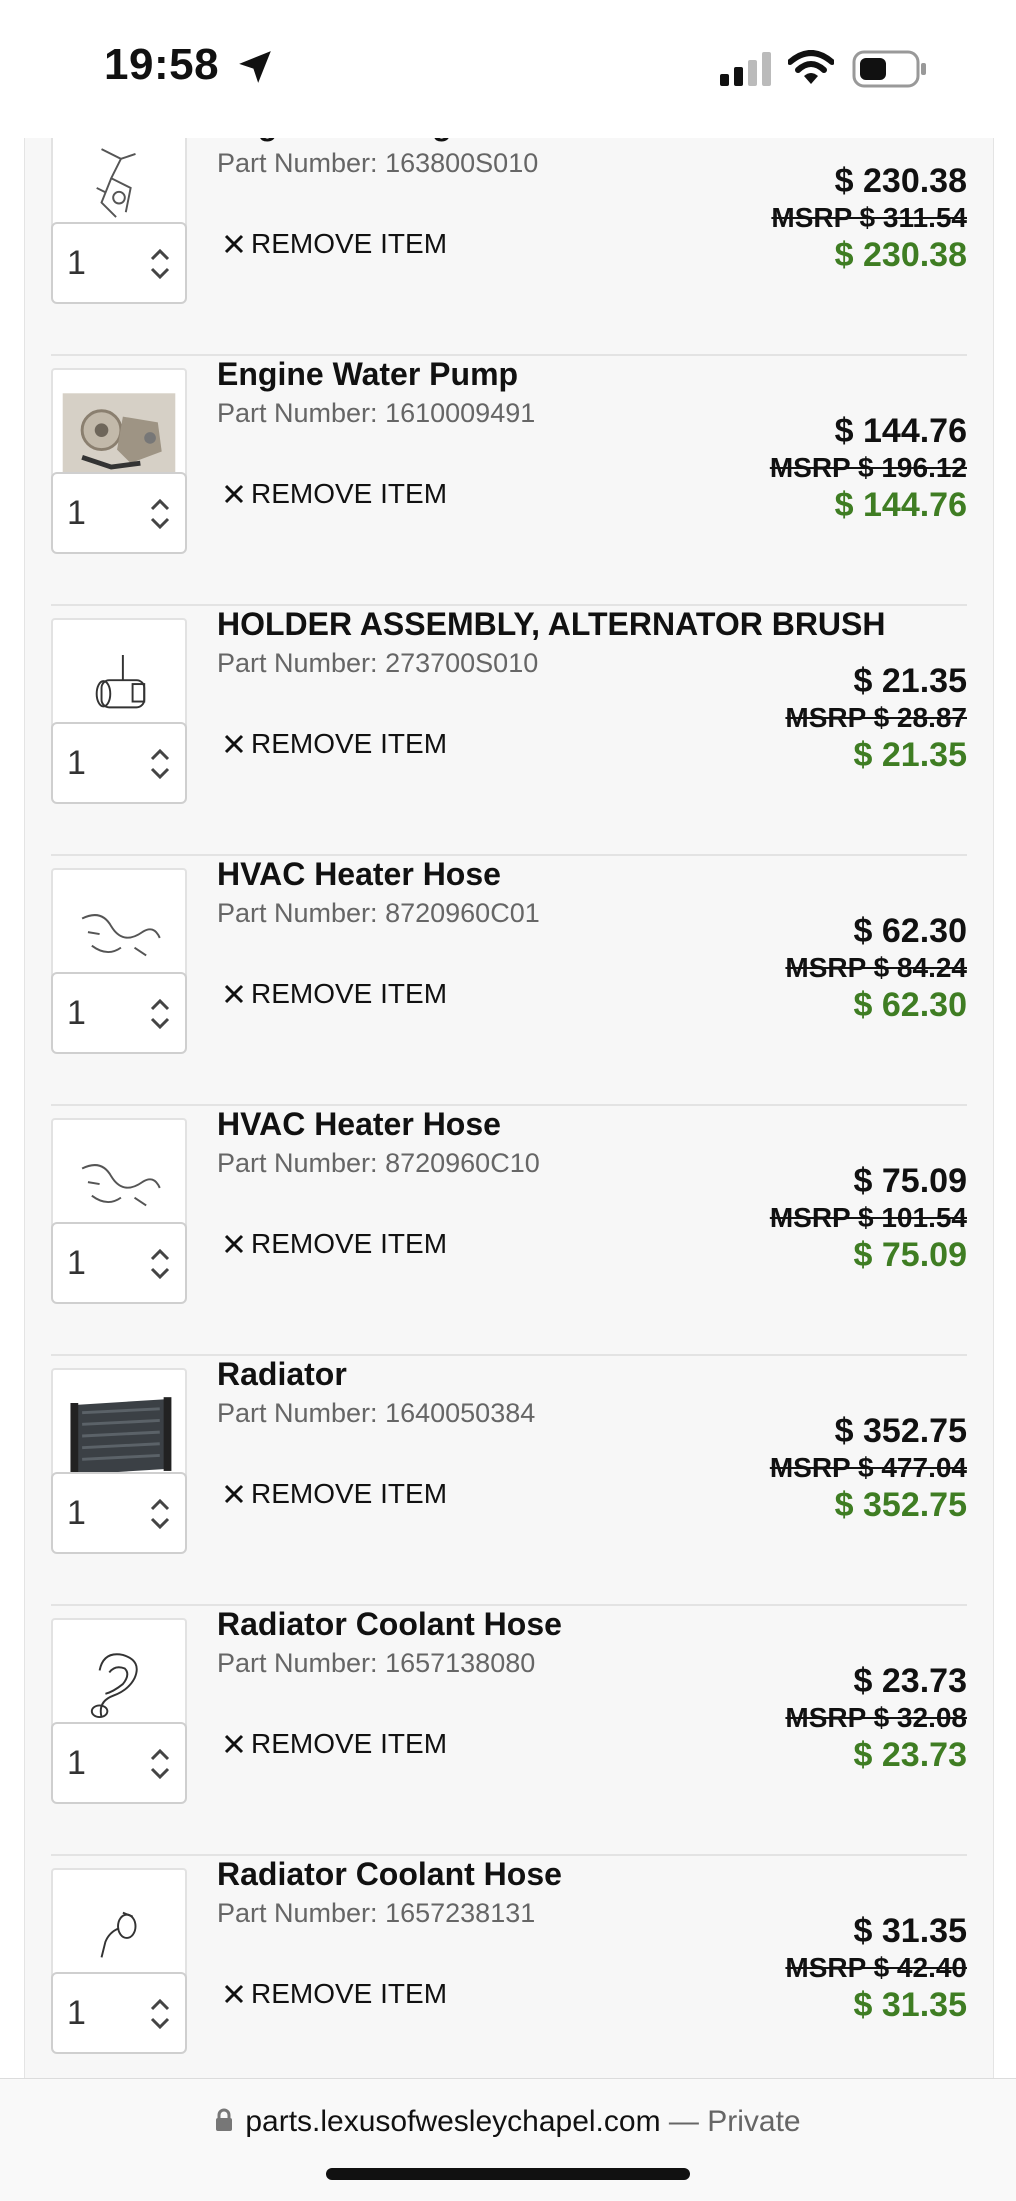 The height and width of the screenshot is (2201, 1016). I want to click on part-number: Part Number: 273700S010, so click(377, 663).